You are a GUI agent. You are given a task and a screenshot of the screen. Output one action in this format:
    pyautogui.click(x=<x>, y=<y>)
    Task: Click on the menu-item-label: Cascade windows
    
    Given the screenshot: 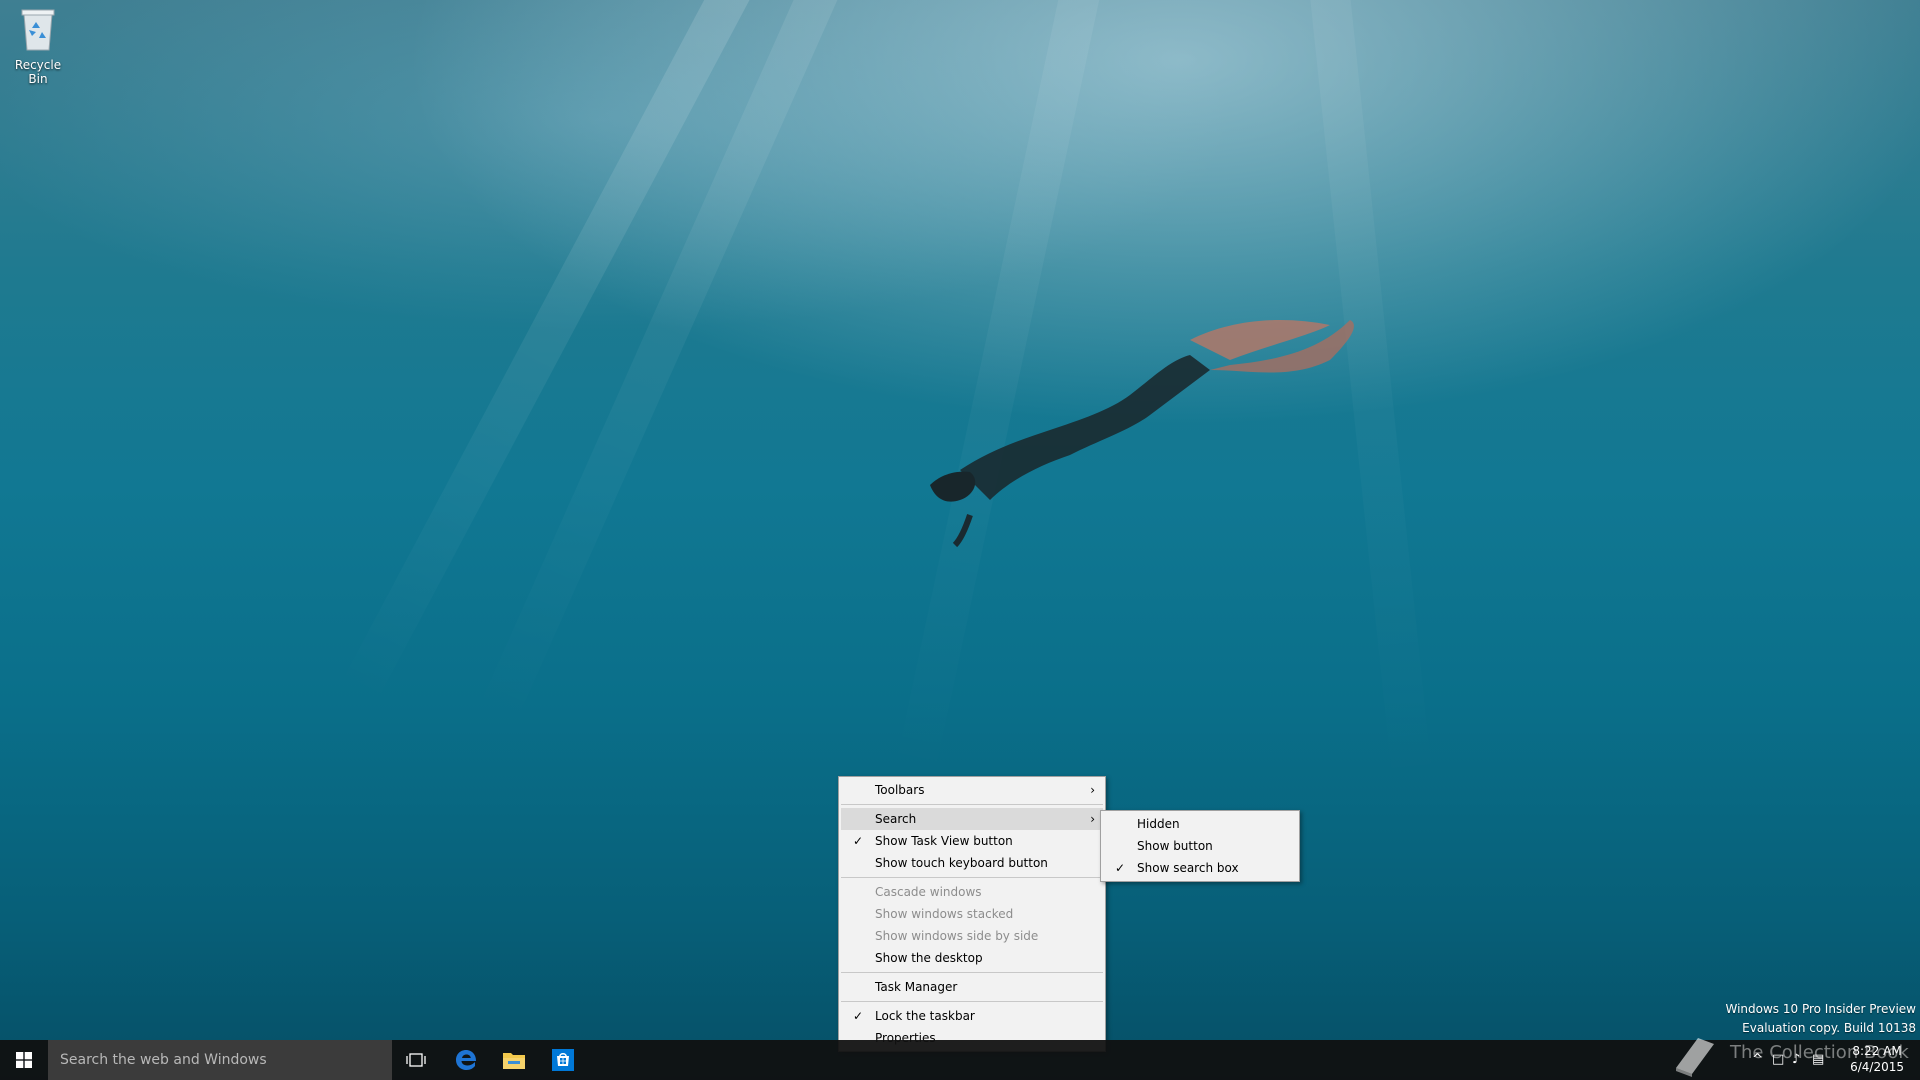 What is the action you would take?
    pyautogui.click(x=928, y=892)
    